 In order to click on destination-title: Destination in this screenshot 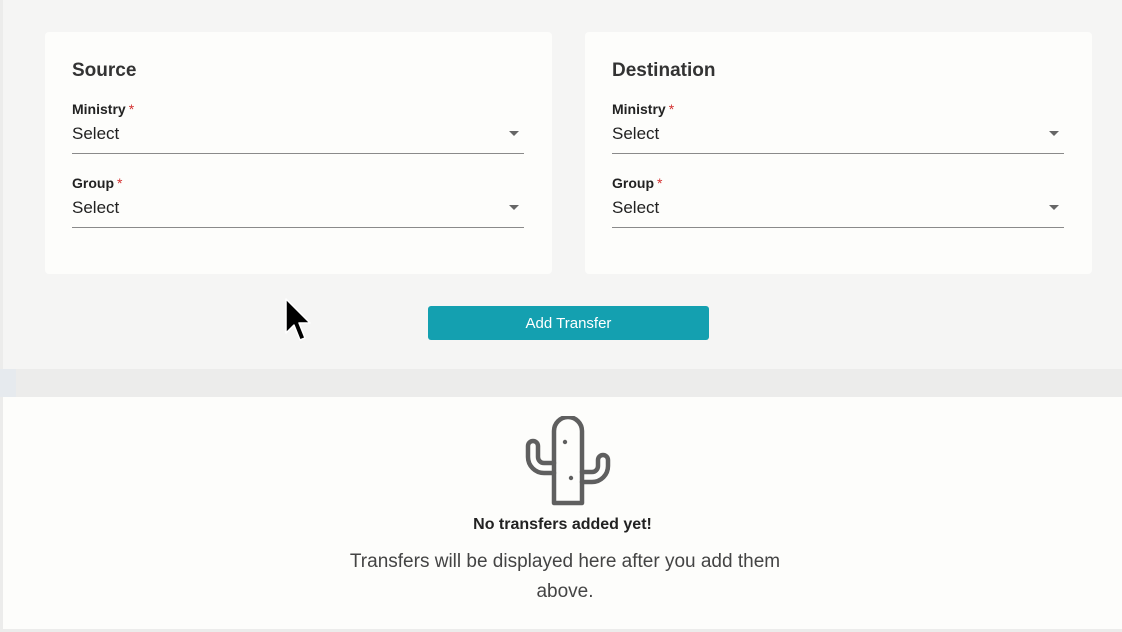, I will do `click(664, 70)`.